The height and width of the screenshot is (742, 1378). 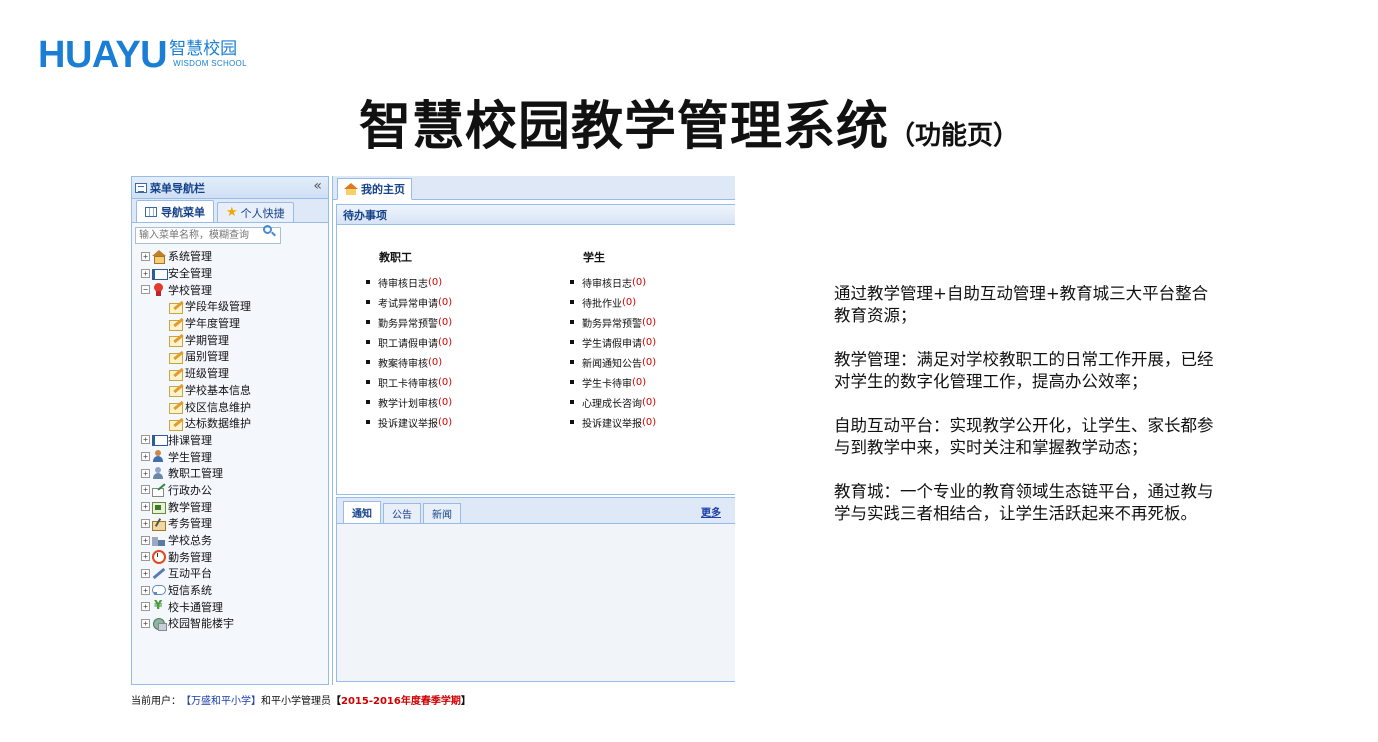 I want to click on home-icon, so click(x=351, y=189).